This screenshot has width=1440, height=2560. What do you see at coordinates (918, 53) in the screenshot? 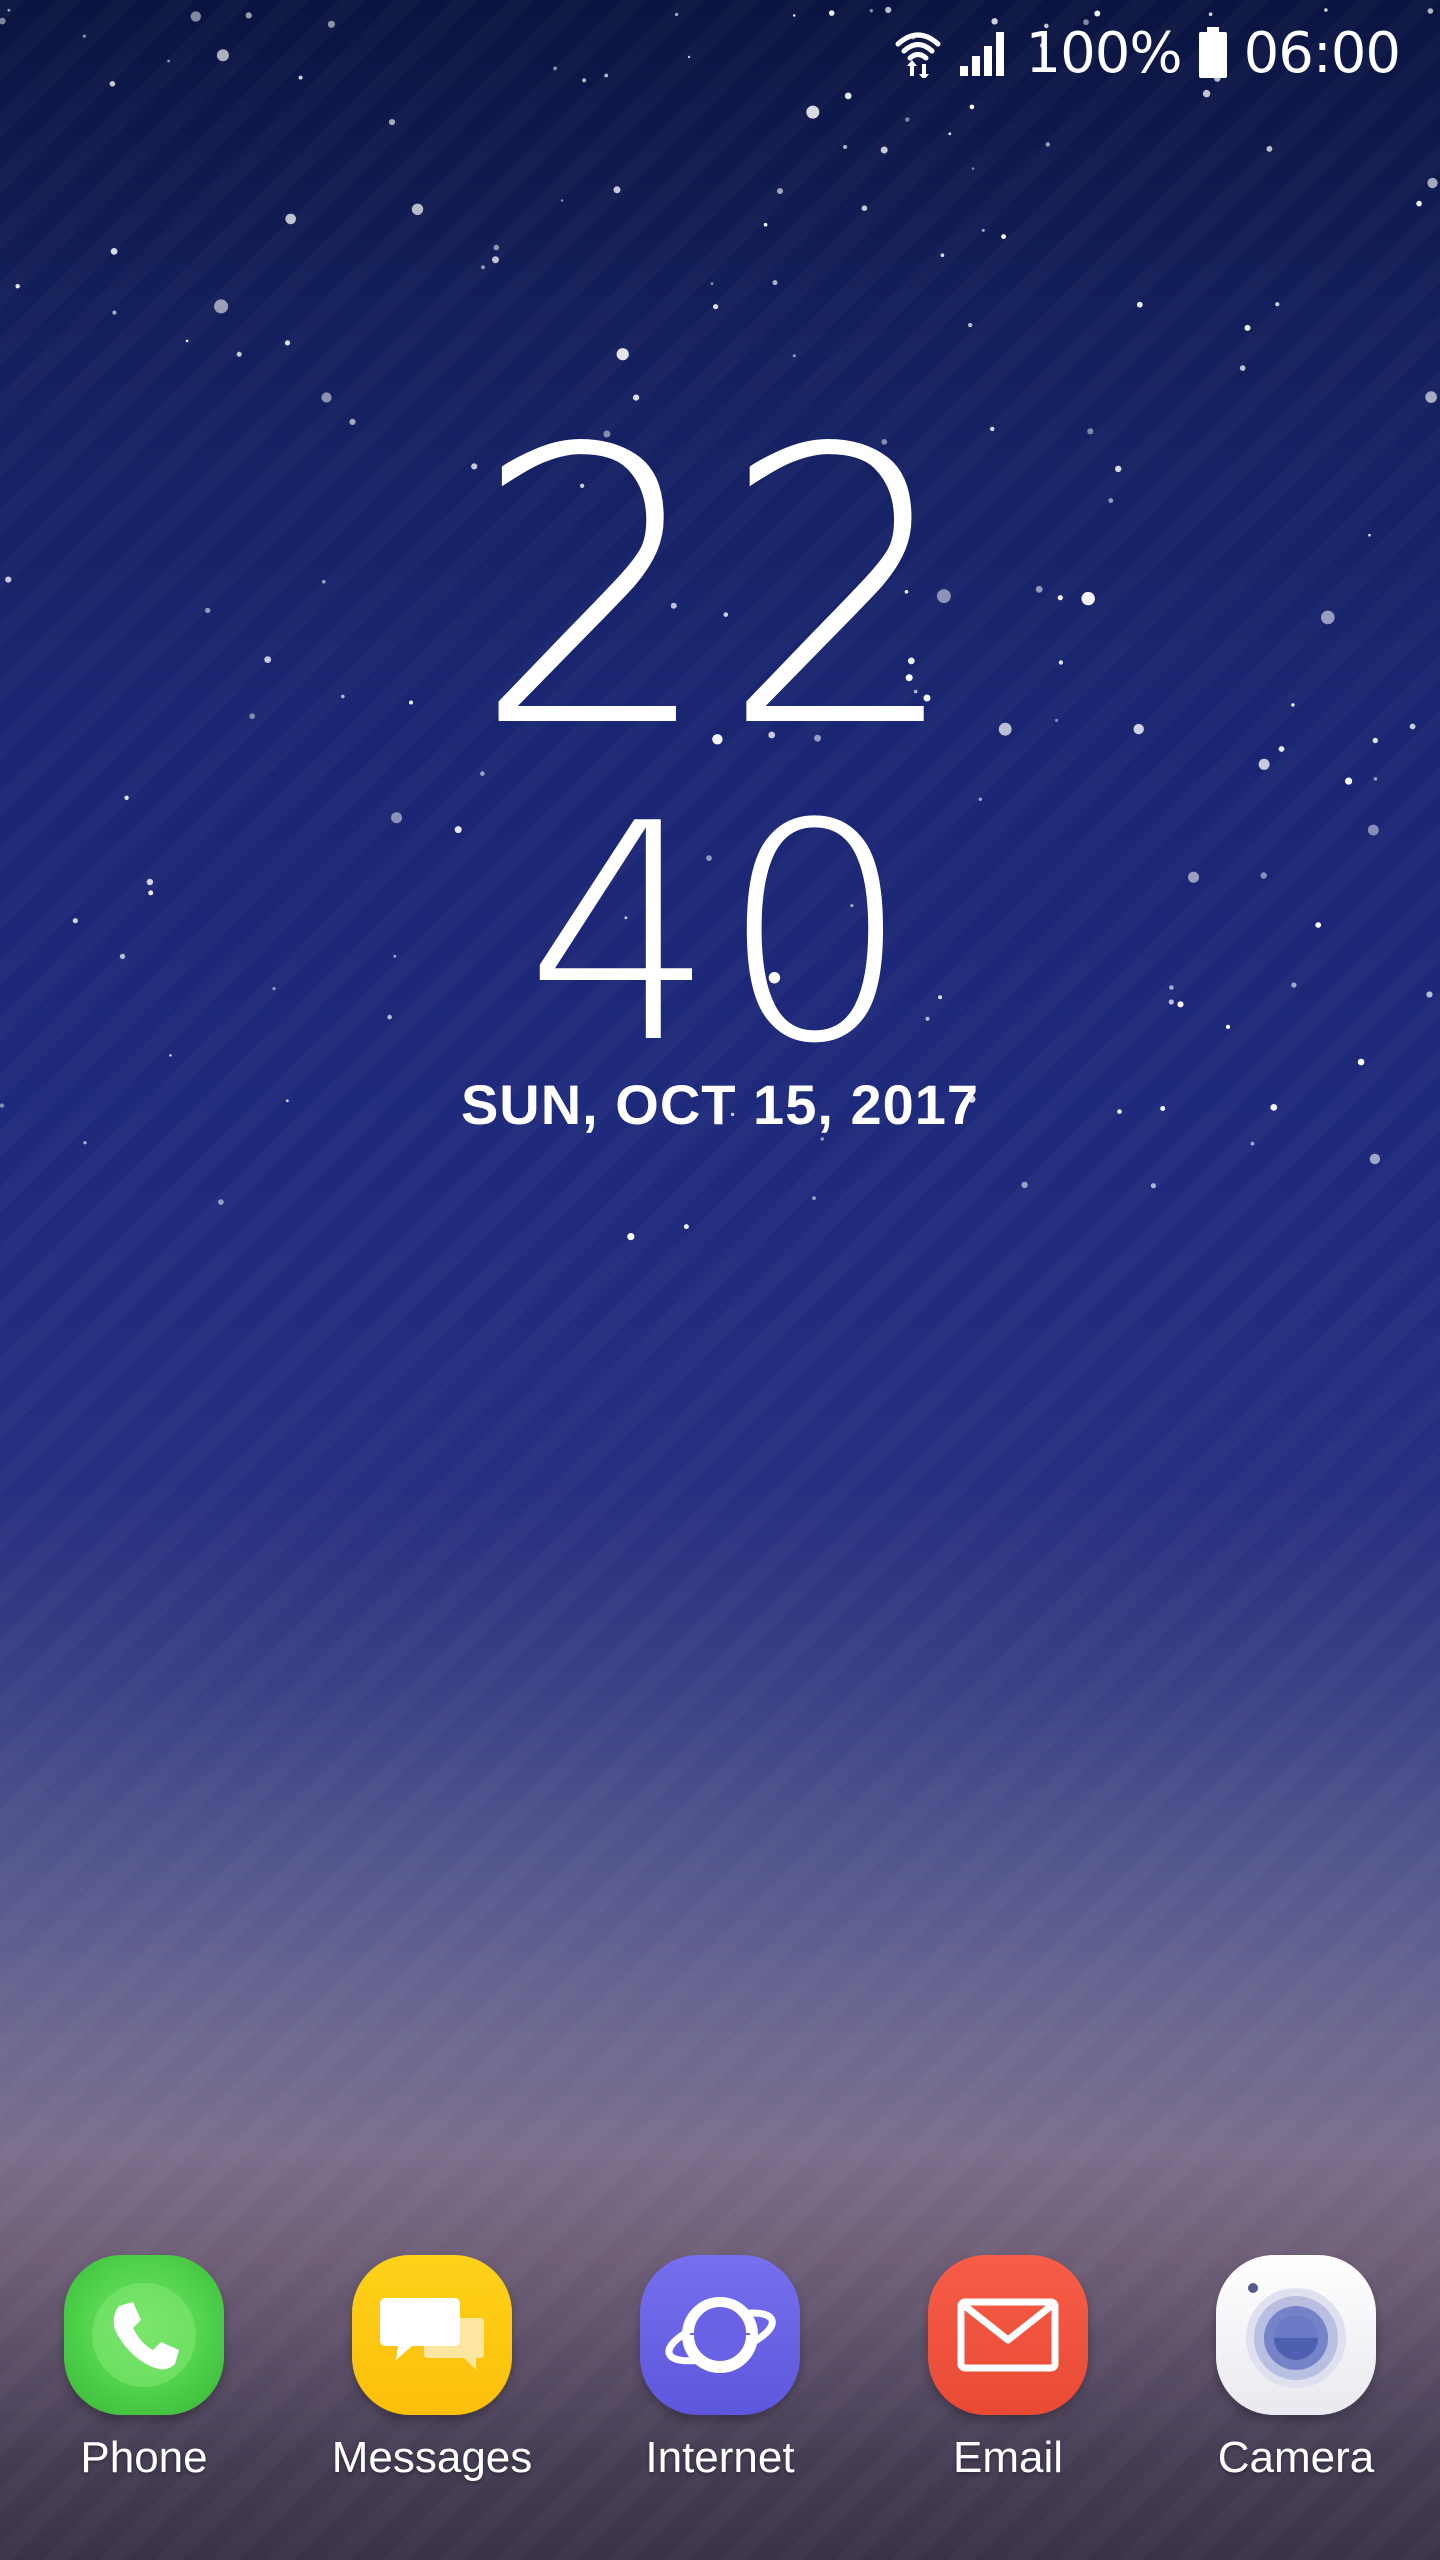
I see `wifi-icon` at bounding box center [918, 53].